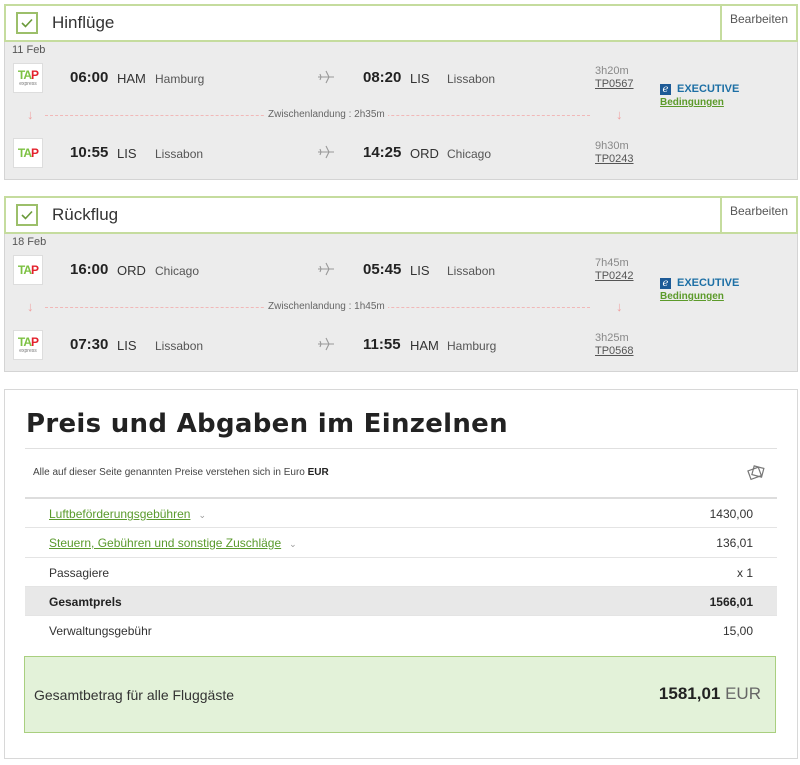 The width and height of the screenshot is (800, 765). What do you see at coordinates (469, 154) in the screenshot?
I see `arrival-city: Chicago` at bounding box center [469, 154].